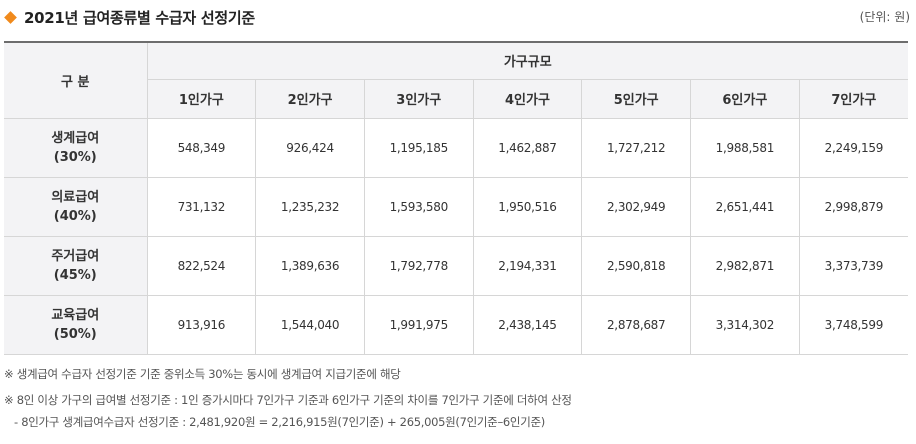  I want to click on table-cell: 548,349, so click(201, 148).